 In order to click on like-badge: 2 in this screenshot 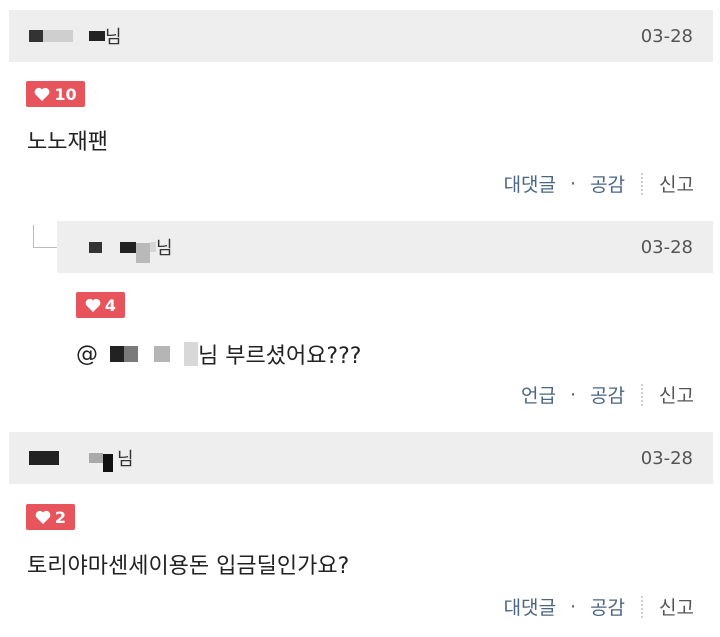, I will do `click(50, 517)`.